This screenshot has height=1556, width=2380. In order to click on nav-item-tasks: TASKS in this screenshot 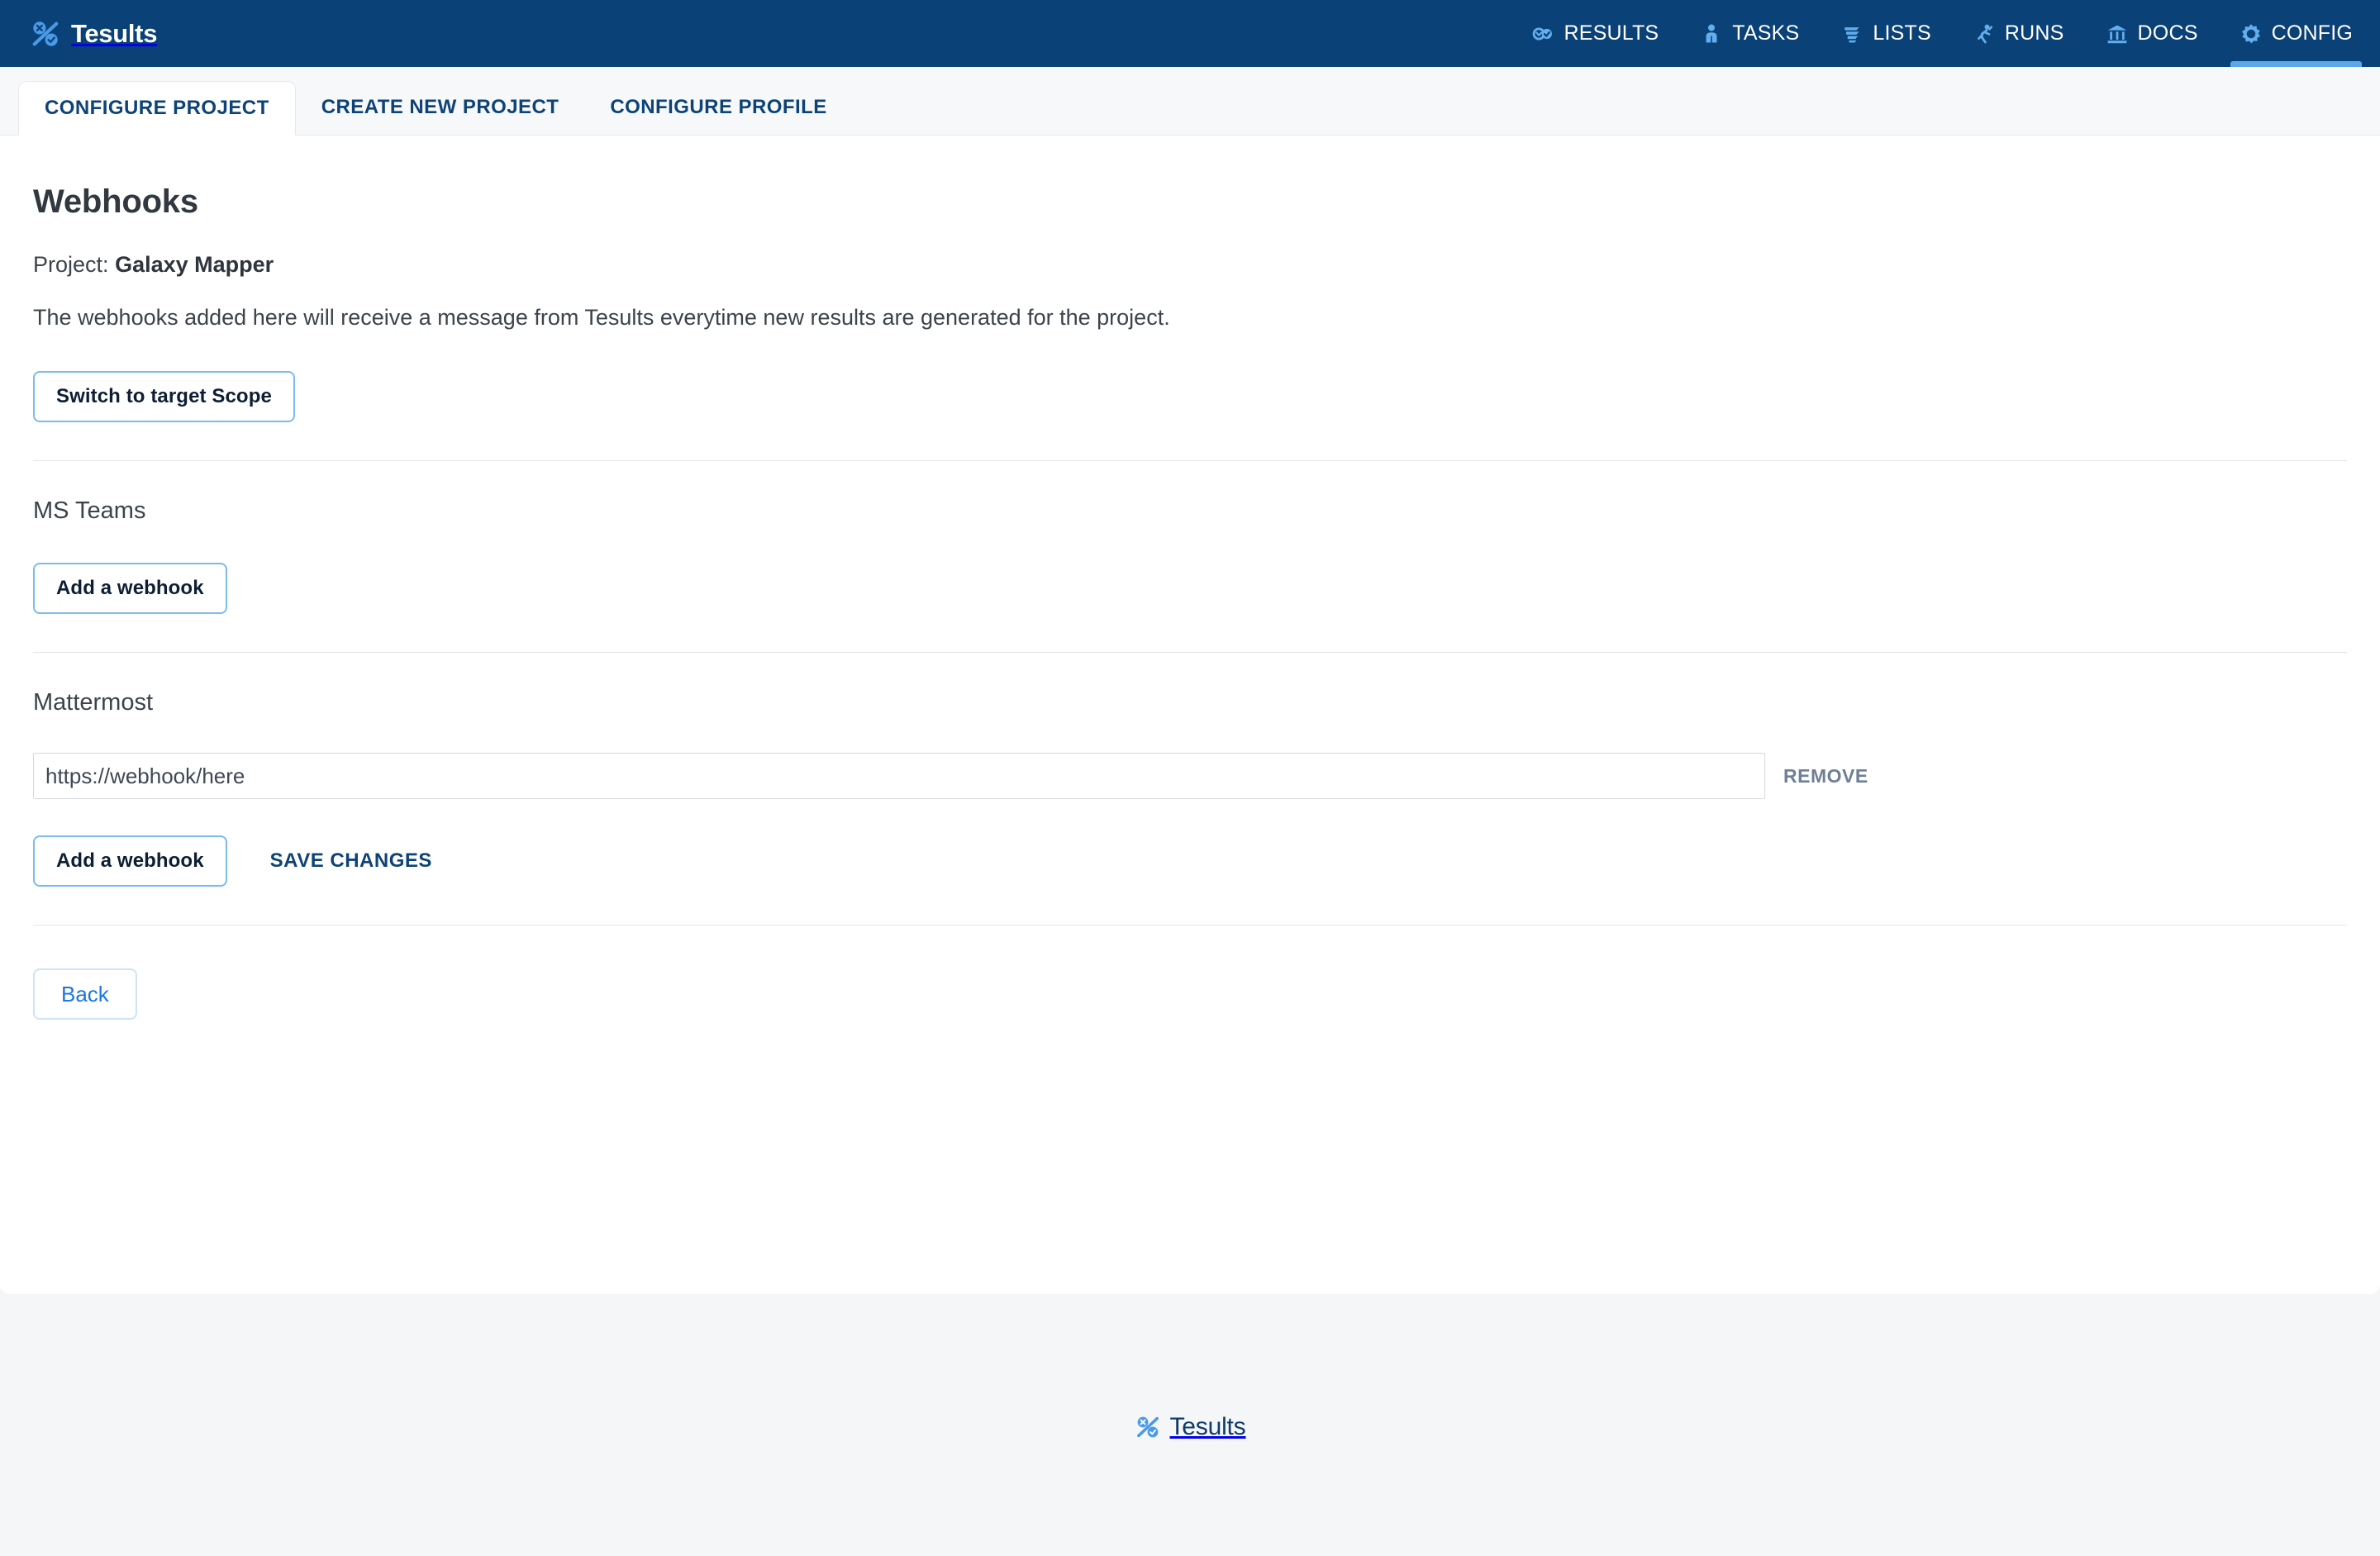, I will do `click(1749, 33)`.